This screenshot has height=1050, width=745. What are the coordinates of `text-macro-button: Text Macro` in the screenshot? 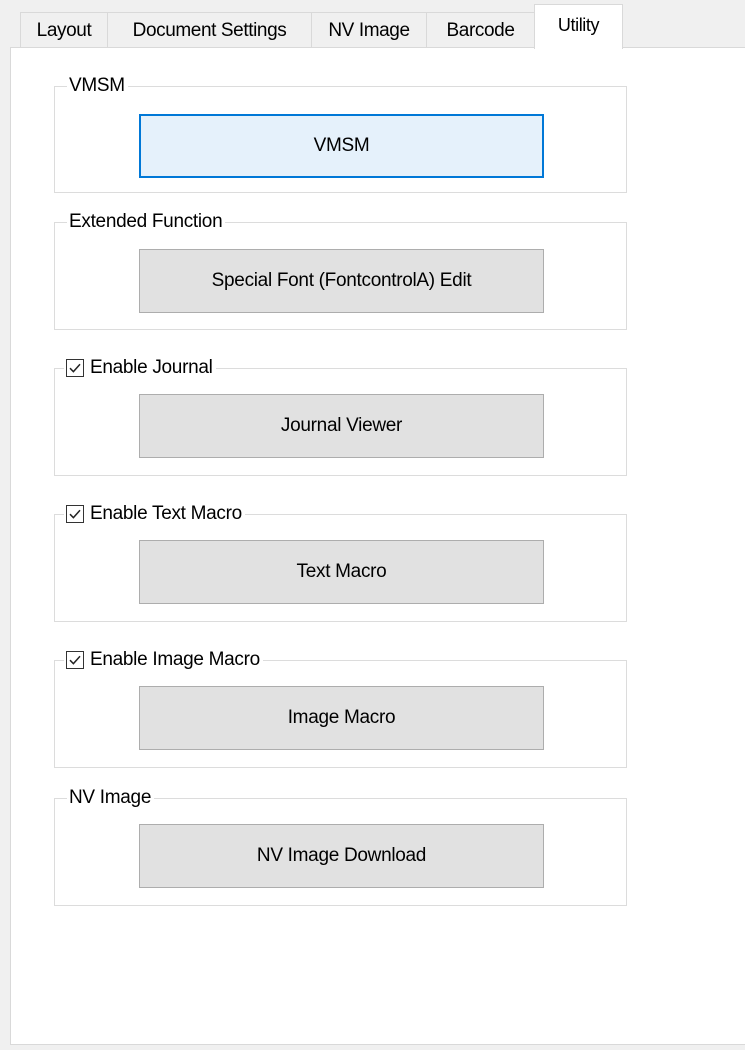 It's located at (341, 572).